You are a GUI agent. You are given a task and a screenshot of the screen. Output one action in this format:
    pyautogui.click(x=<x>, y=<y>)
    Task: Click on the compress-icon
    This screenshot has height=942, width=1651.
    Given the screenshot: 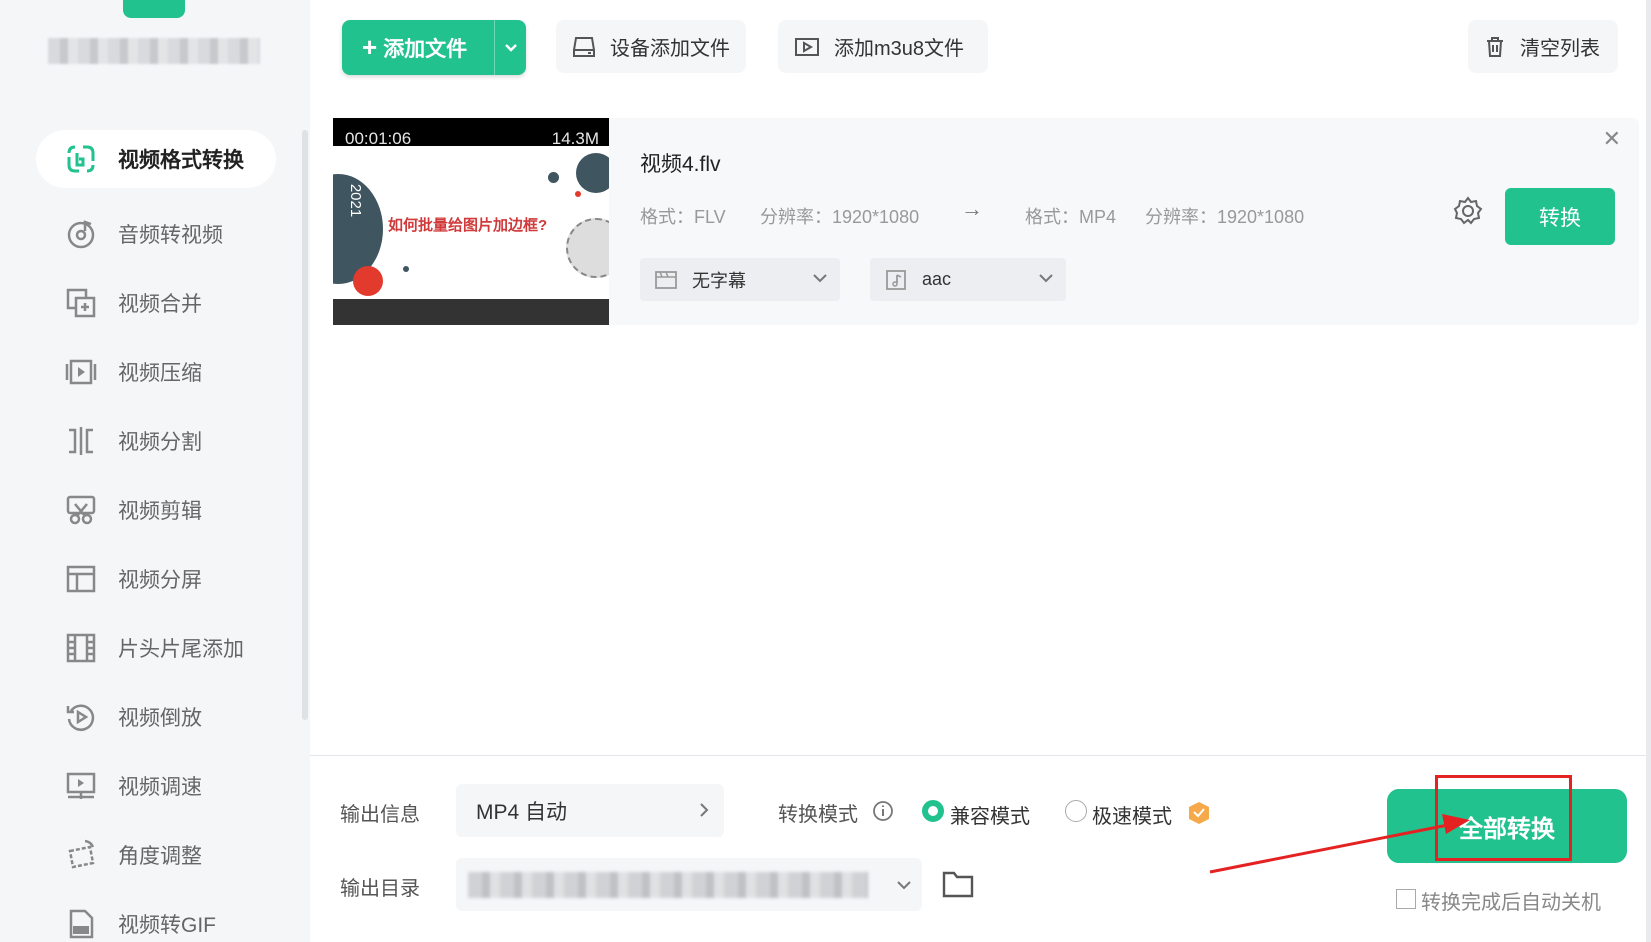 What is the action you would take?
    pyautogui.click(x=81, y=372)
    